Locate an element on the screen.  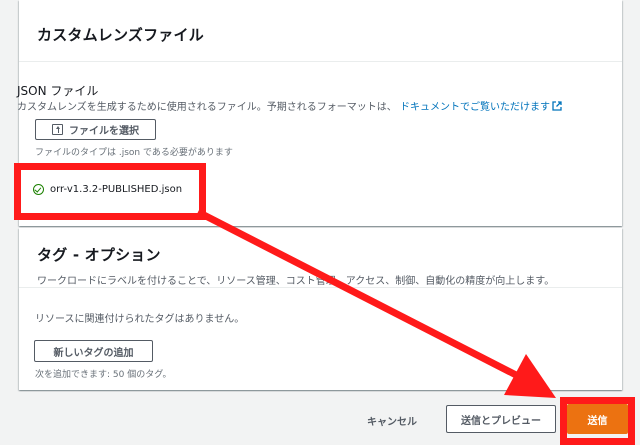
upload-icon is located at coordinates (57, 129).